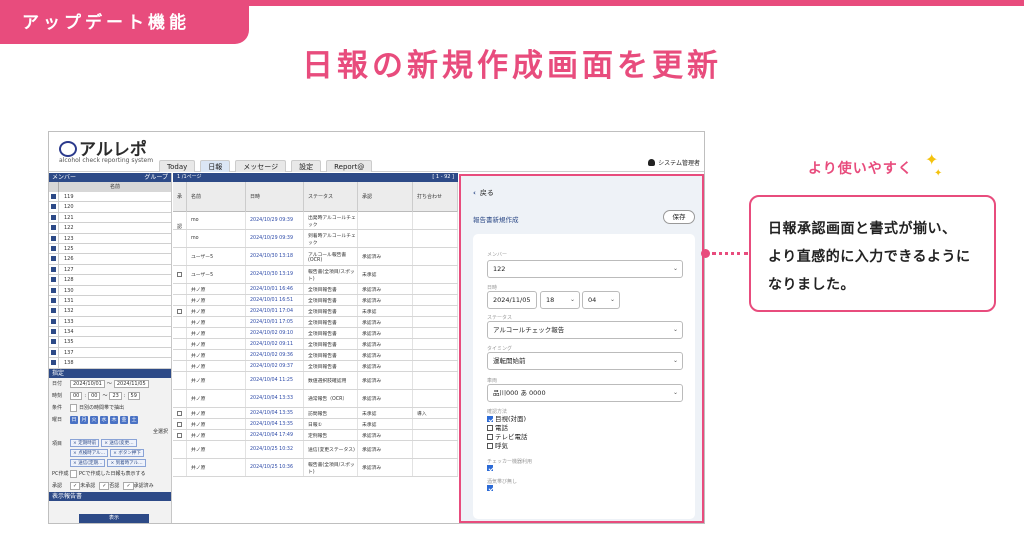  Describe the element at coordinates (134, 419) in the screenshot. I see `weekday-button: 土` at that location.